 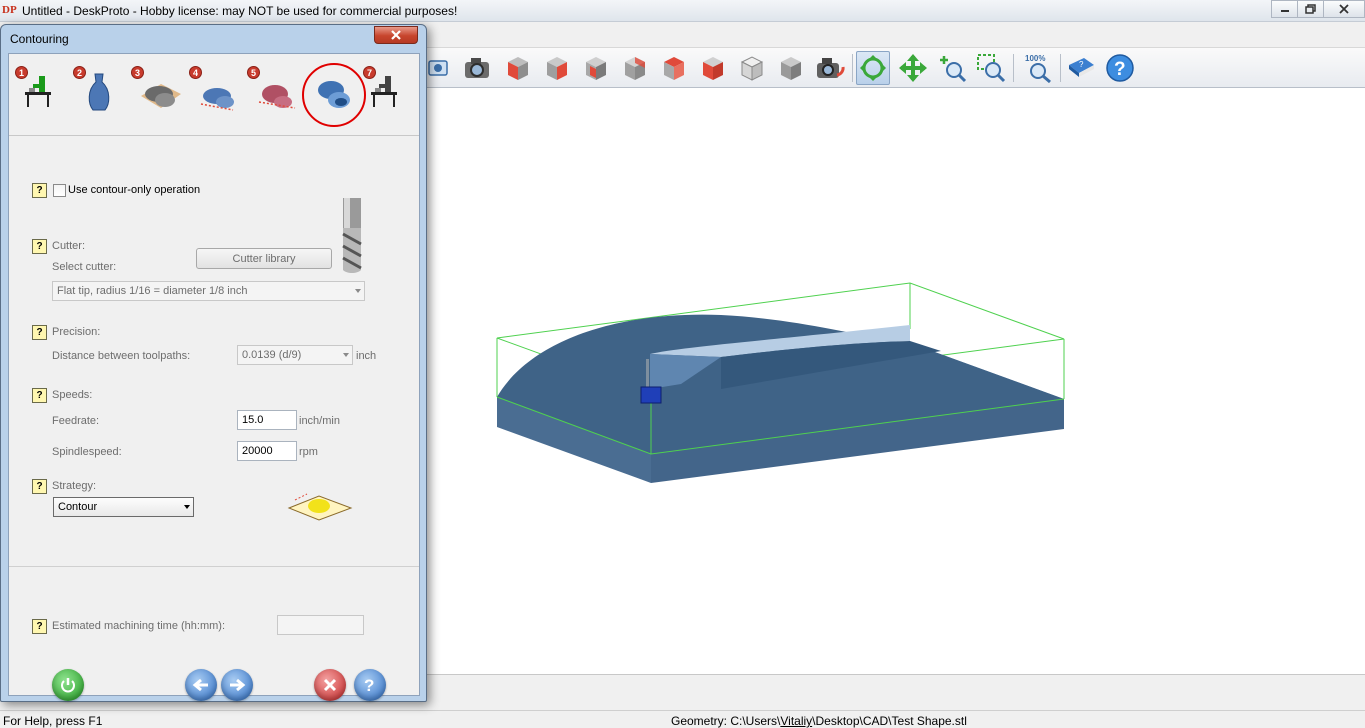 I want to click on view-right-button, so click(x=595, y=68).